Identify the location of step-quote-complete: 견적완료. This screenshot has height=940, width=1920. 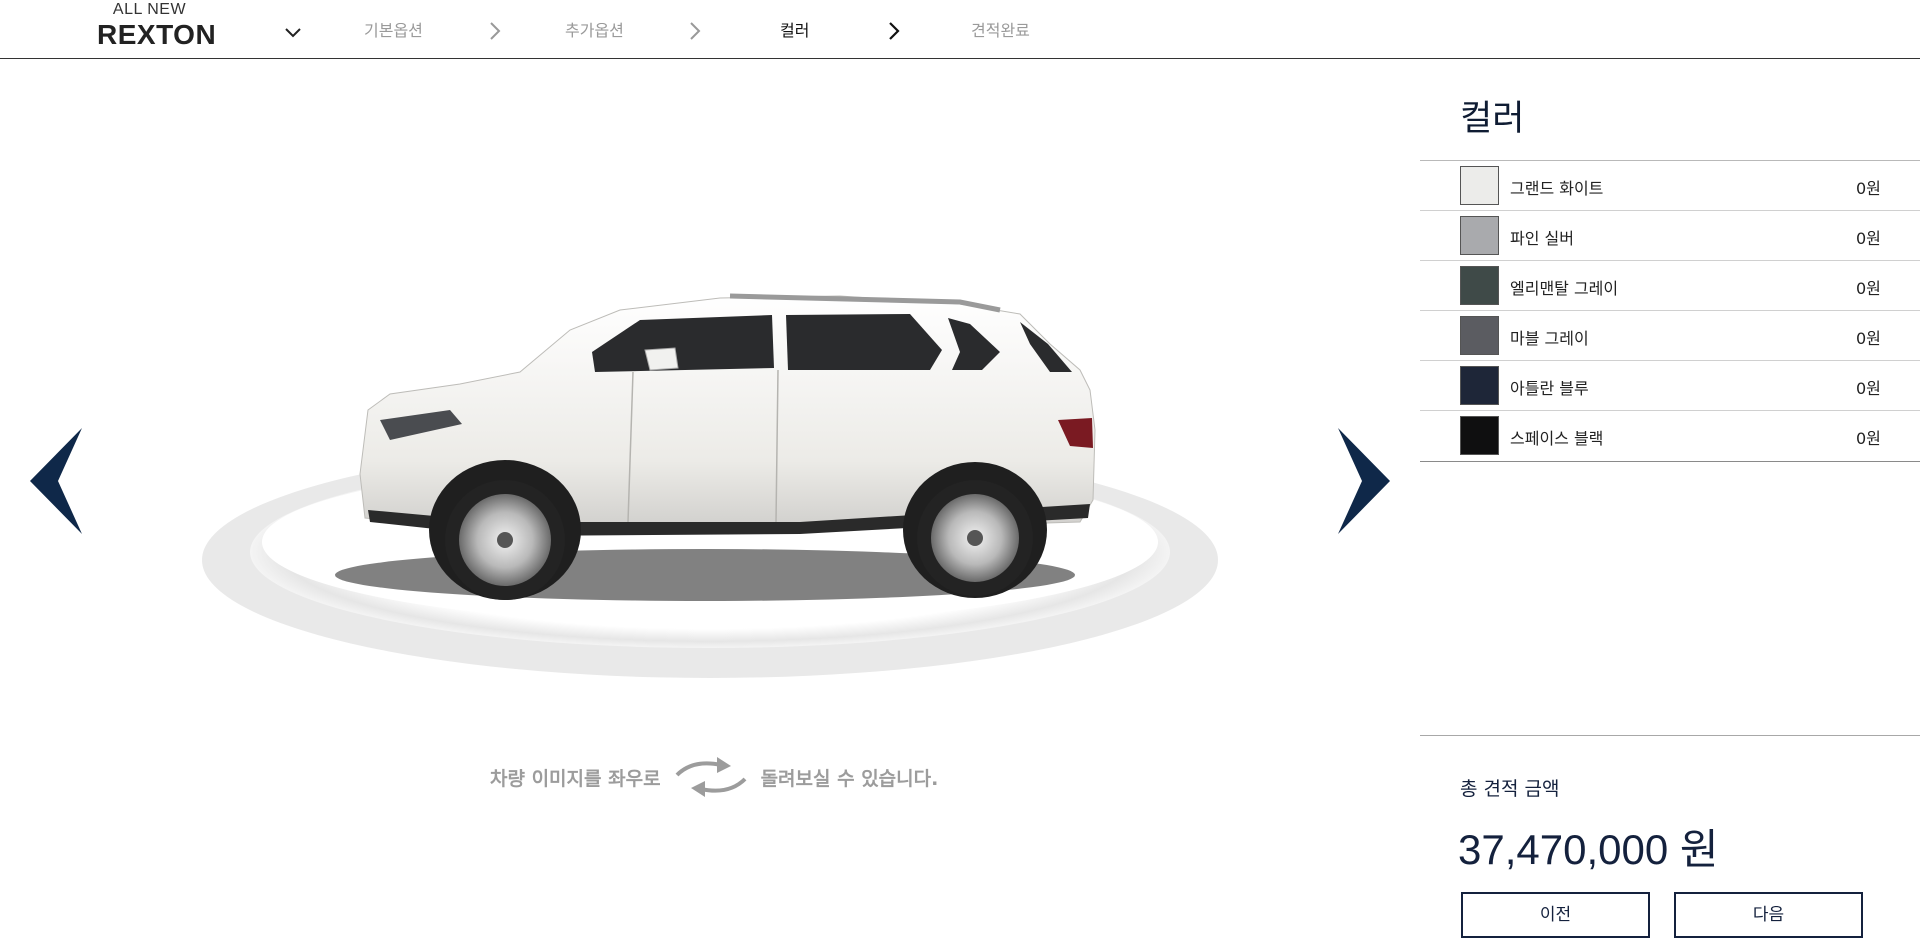
(1000, 31).